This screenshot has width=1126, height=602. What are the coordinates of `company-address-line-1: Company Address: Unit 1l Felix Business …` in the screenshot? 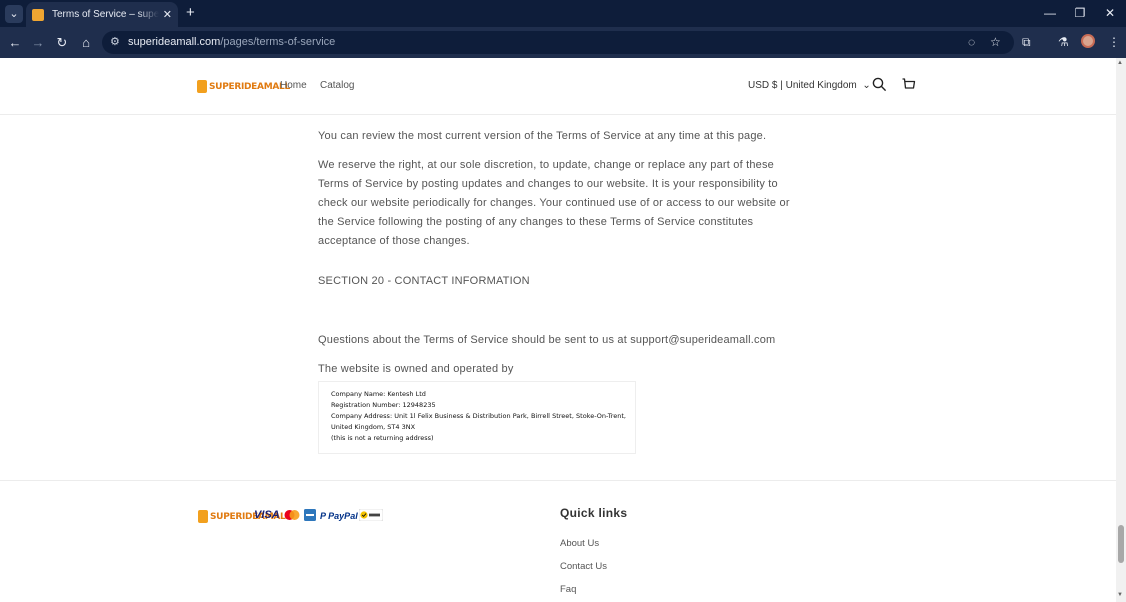 It's located at (478, 416).